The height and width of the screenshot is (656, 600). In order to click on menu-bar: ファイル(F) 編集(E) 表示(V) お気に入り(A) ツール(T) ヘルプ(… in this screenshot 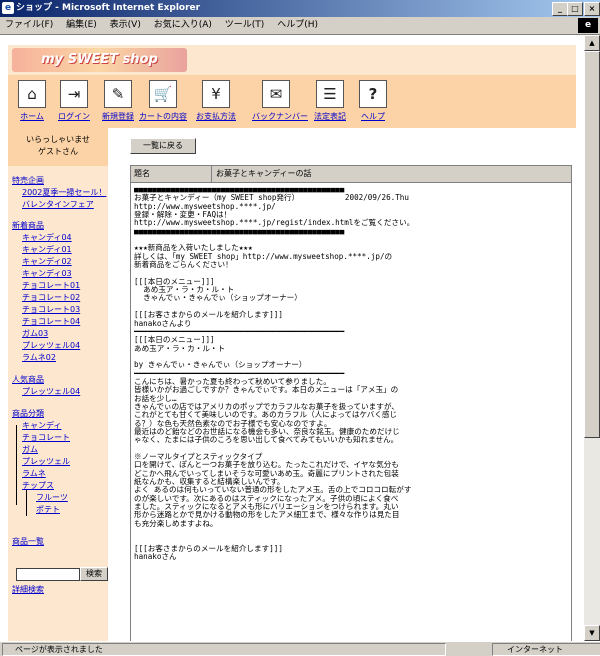, I will do `click(300, 26)`.